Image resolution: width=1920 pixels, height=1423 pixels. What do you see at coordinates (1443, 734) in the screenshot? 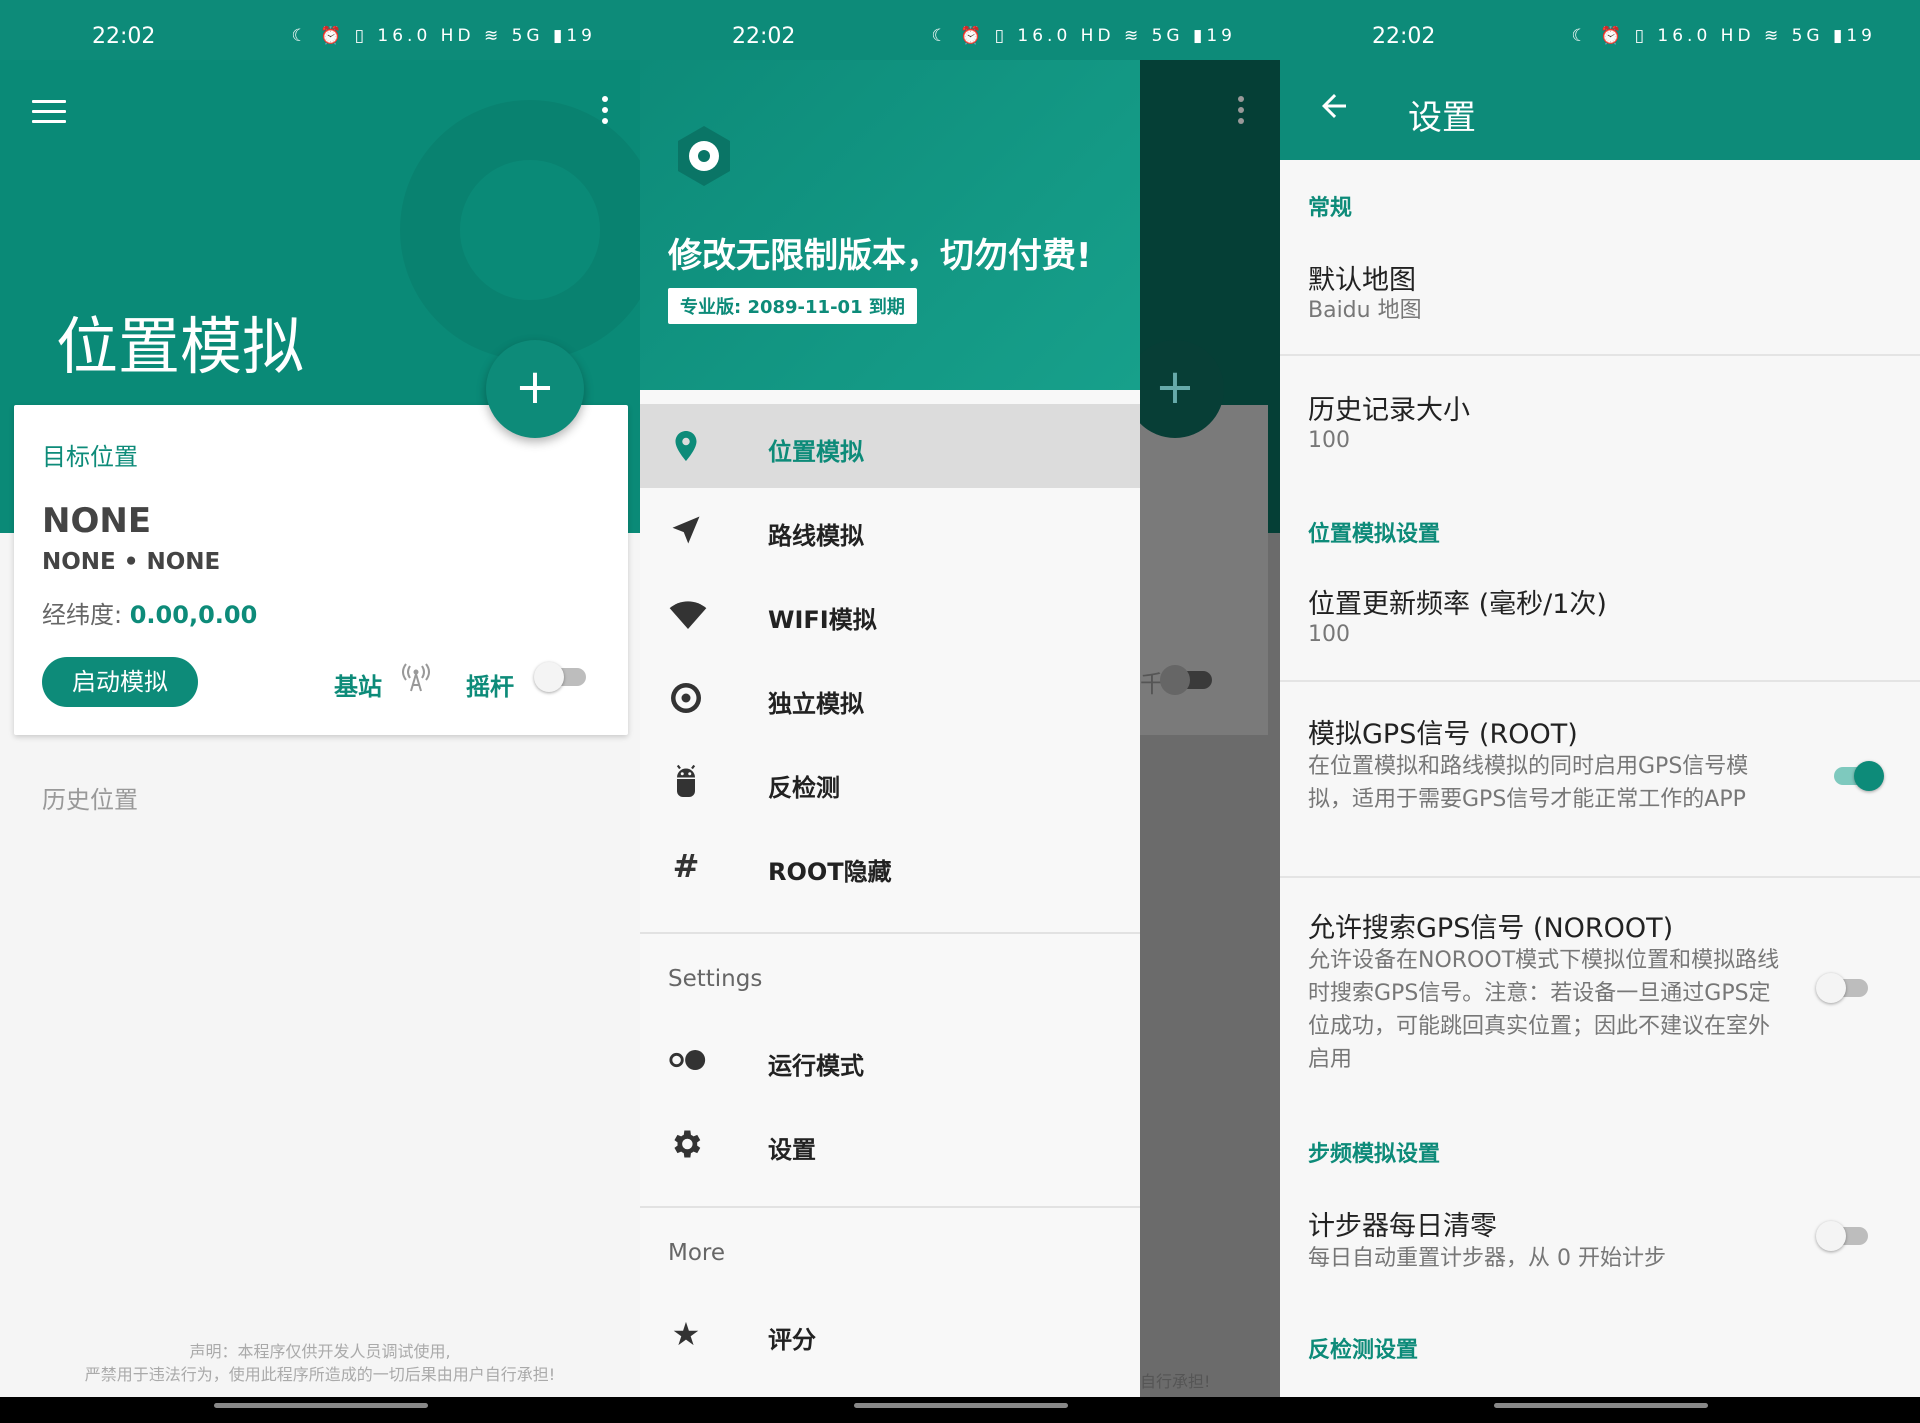
I see `pref-title: 模拟GPS信号 (ROOT)` at bounding box center [1443, 734].